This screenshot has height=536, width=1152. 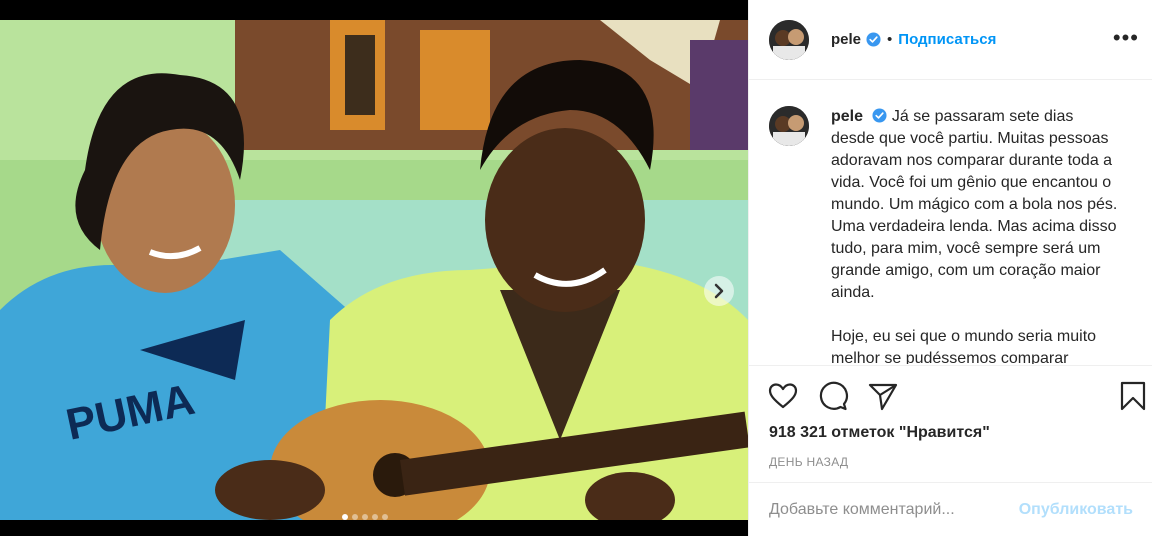 What do you see at coordinates (1076, 510) in the screenshot?
I see `post-comment-button: Опубликовать` at bounding box center [1076, 510].